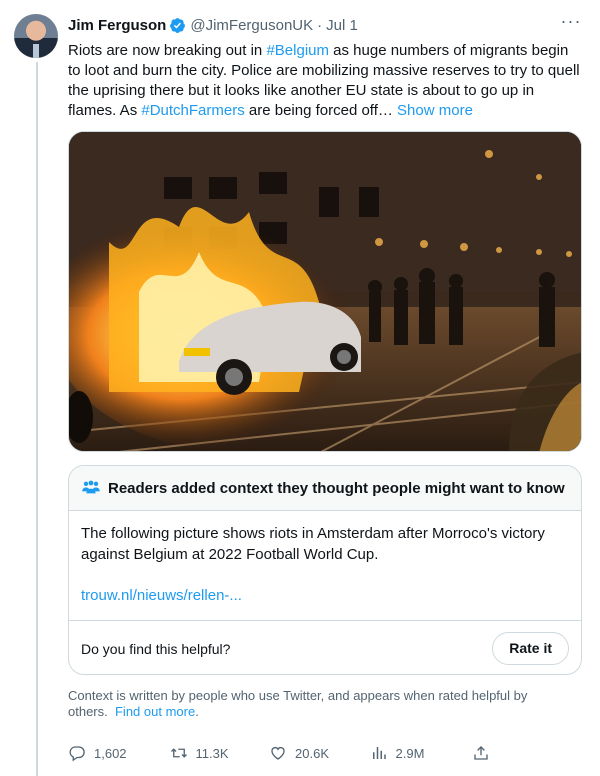 The height and width of the screenshot is (776, 600). What do you see at coordinates (212, 753) in the screenshot?
I see `retweet-count: 11.3K` at bounding box center [212, 753].